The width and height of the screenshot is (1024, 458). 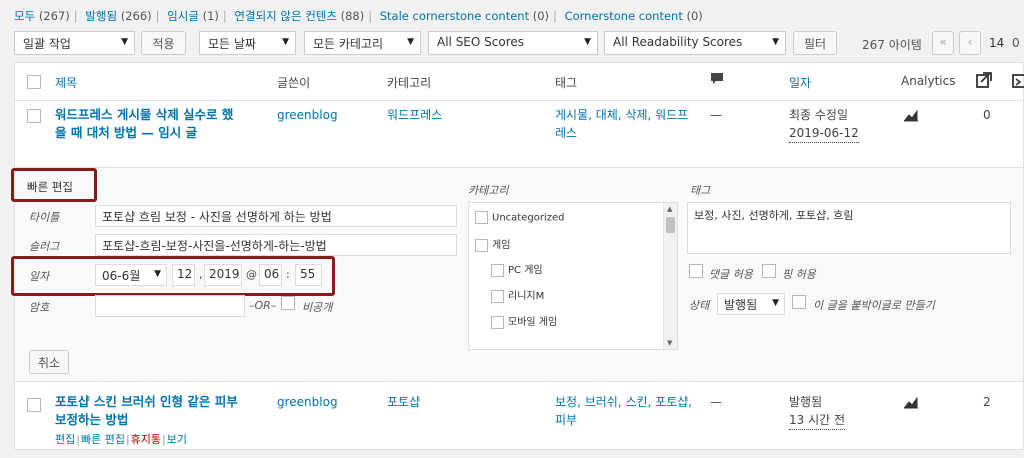 I want to click on filter-stale-cornerstone: Stale cornerstone content, so click(x=454, y=16).